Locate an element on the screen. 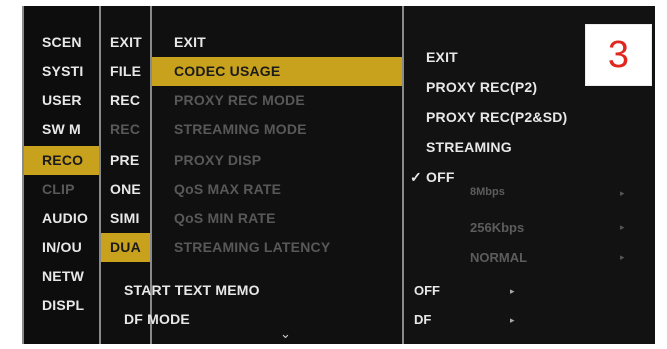  menu3-item-df-mode: DF MODE is located at coordinates (263, 319).